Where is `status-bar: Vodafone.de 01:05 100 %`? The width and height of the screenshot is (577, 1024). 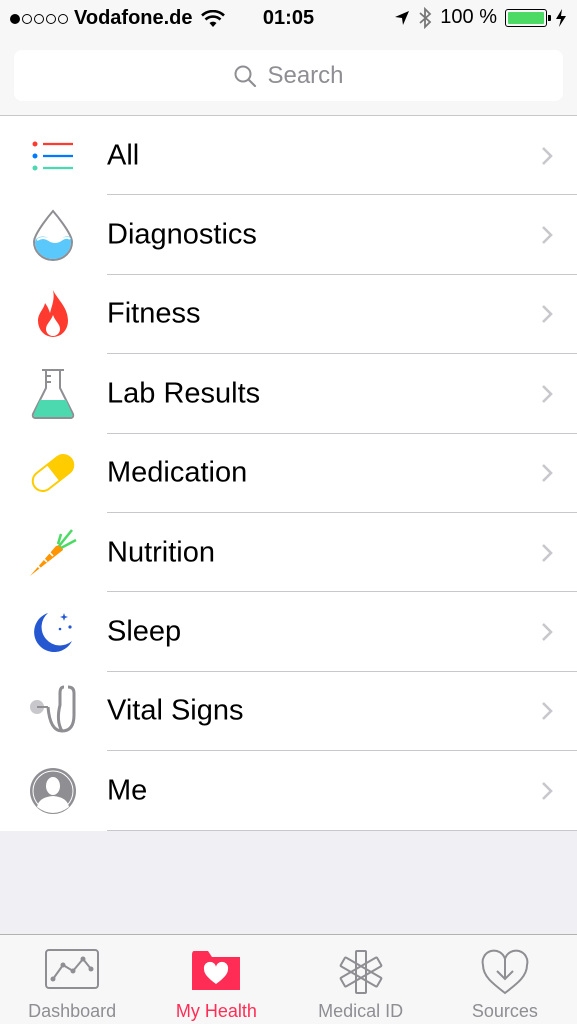 status-bar: Vodafone.de 01:05 100 % is located at coordinates (288, 19).